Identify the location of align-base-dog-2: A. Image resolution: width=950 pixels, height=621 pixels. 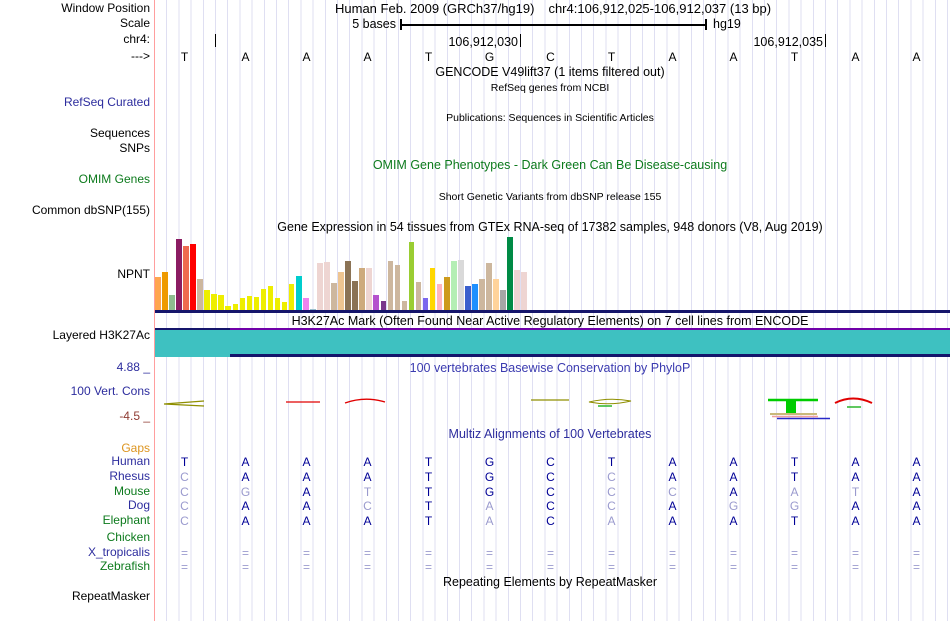
(245, 506).